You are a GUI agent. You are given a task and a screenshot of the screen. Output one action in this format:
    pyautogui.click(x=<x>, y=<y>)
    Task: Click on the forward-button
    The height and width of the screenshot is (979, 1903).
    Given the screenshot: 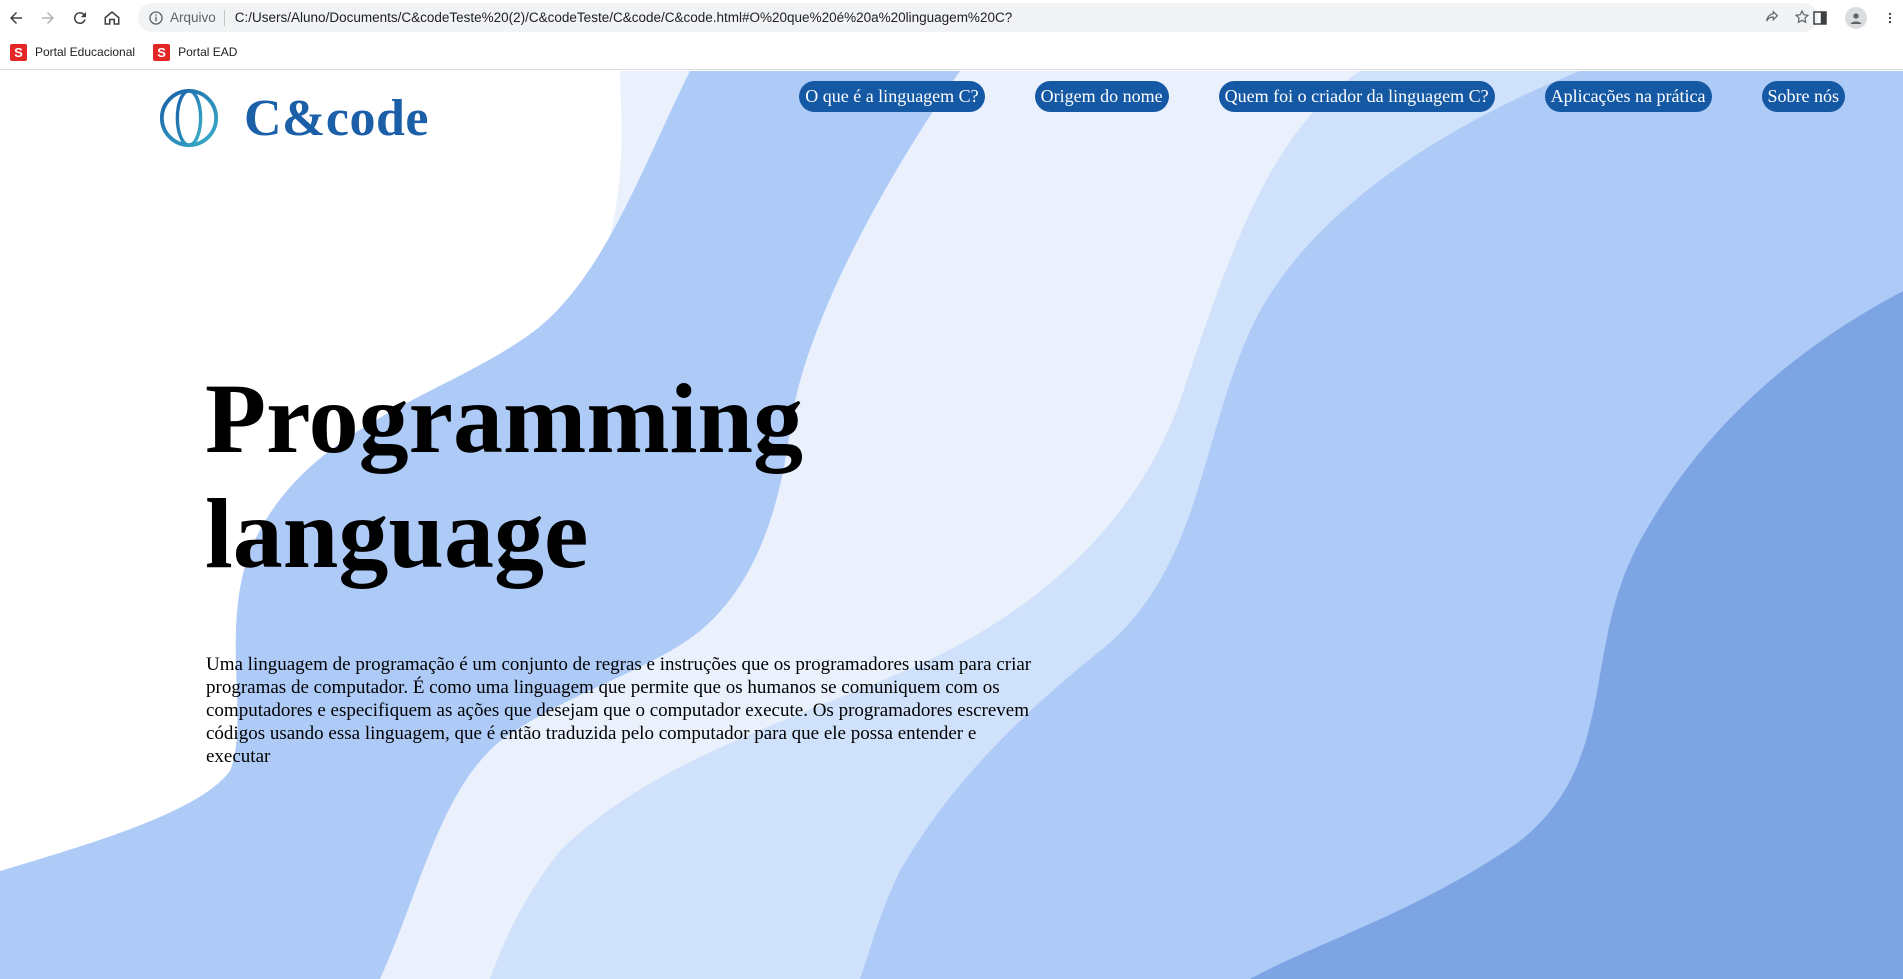 What is the action you would take?
    pyautogui.click(x=48, y=17)
    